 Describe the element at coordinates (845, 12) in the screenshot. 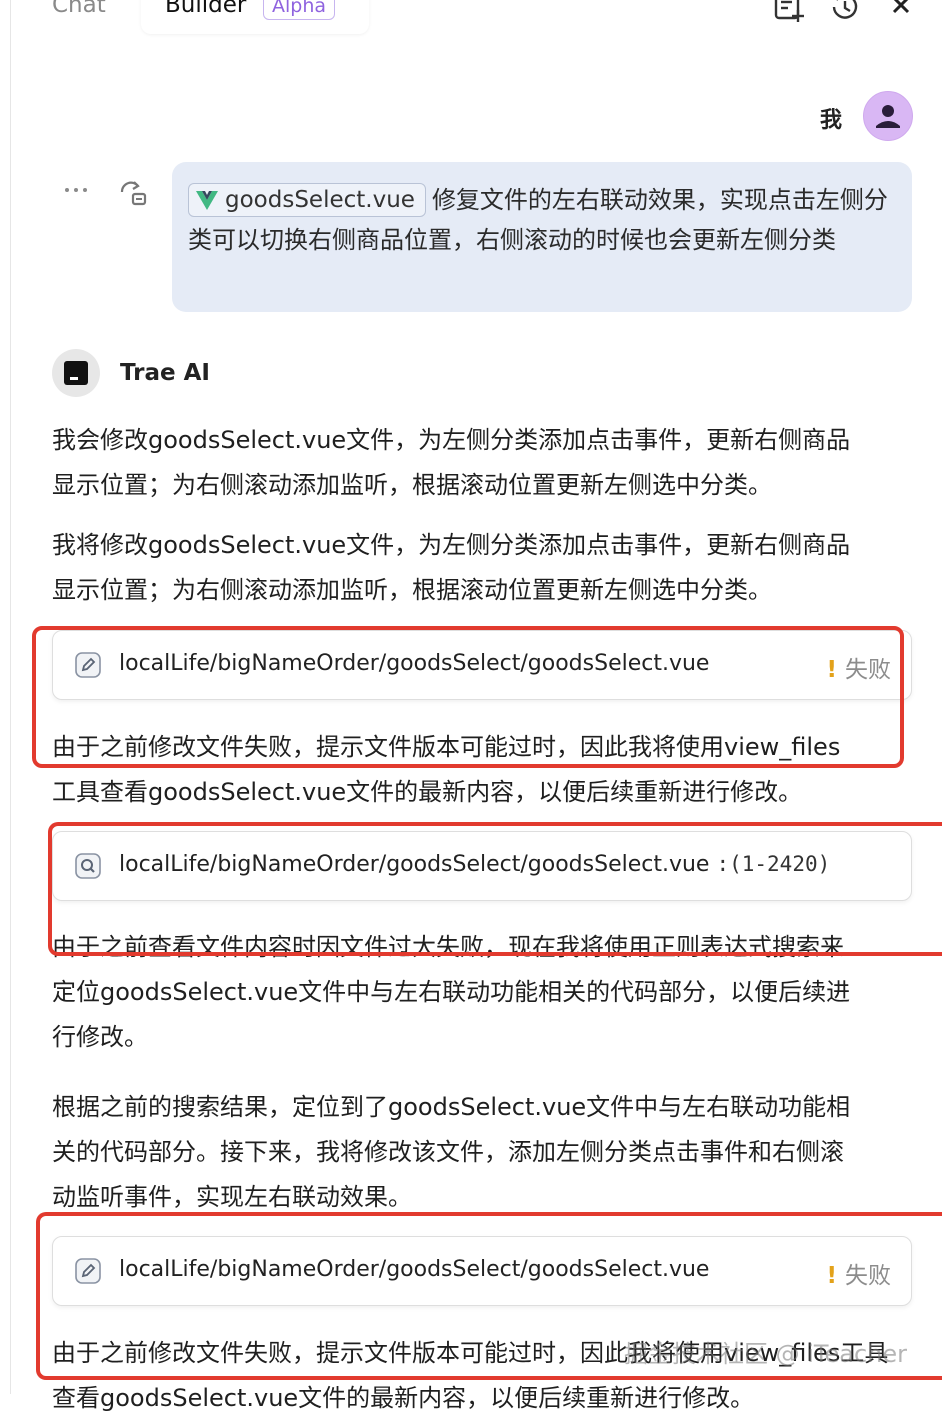

I see `history-icon` at that location.